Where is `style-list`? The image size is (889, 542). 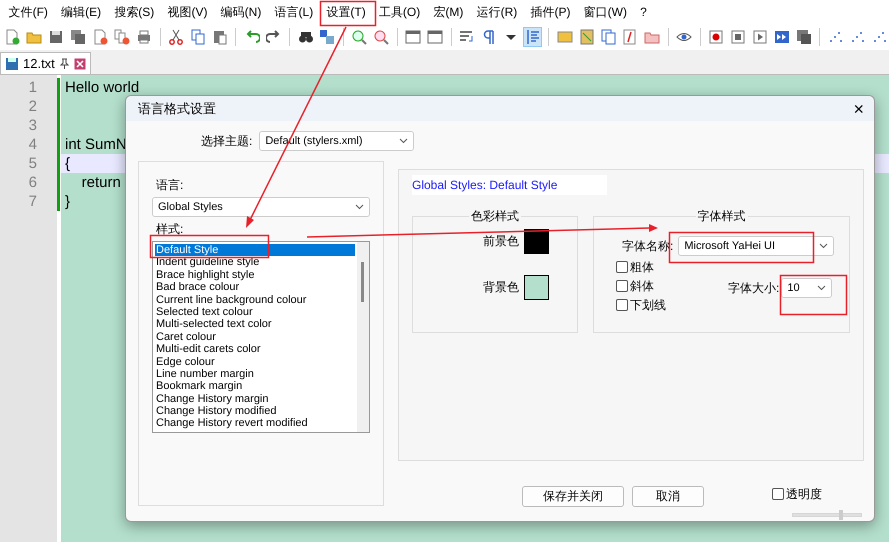 style-list is located at coordinates (261, 337).